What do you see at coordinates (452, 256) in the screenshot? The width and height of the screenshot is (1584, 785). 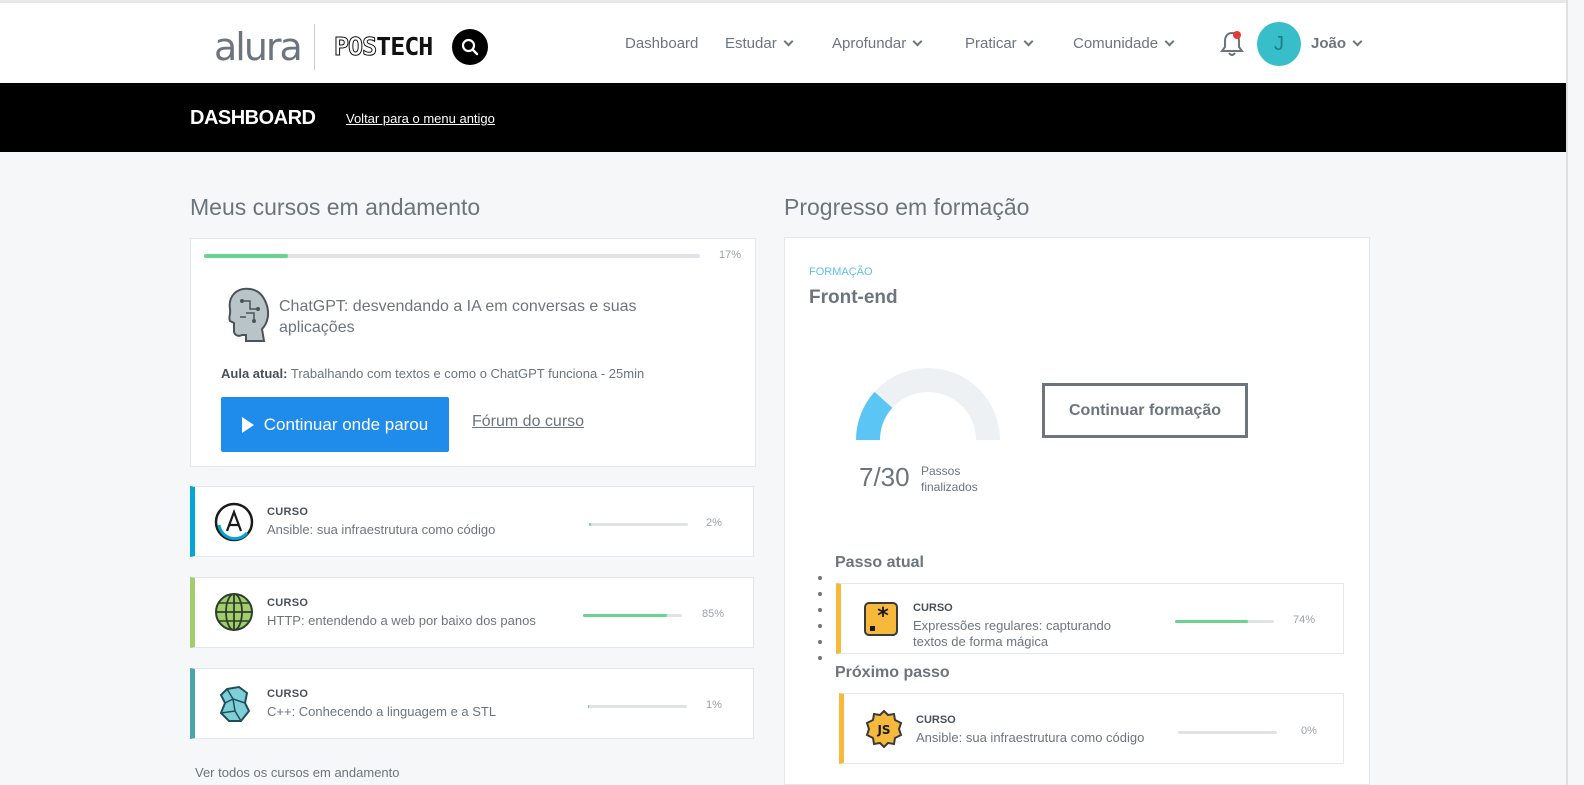 I see `current-course-progress-bar` at bounding box center [452, 256].